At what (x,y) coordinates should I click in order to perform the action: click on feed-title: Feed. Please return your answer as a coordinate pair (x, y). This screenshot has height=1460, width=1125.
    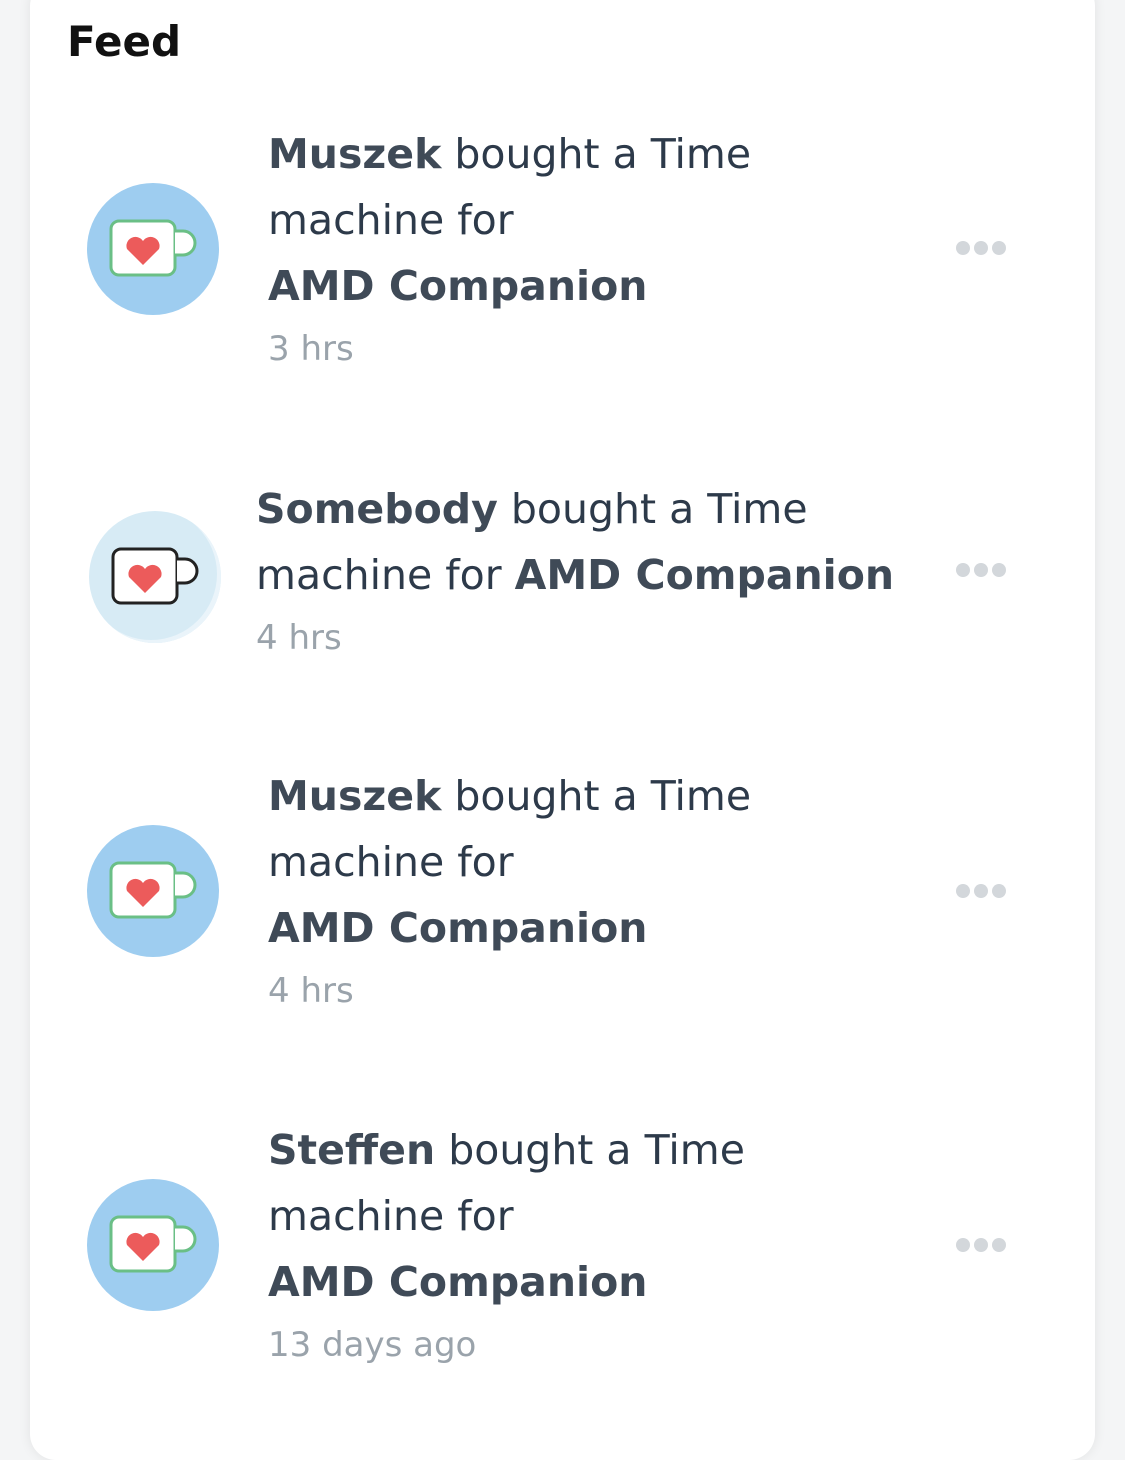
    Looking at the image, I should click on (124, 41).